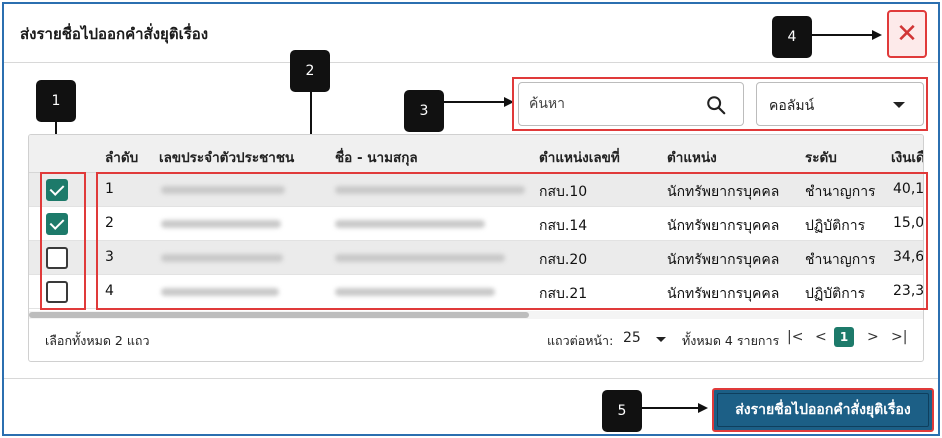  What do you see at coordinates (563, 192) in the screenshot?
I see `row-position-no: กสบ.10` at bounding box center [563, 192].